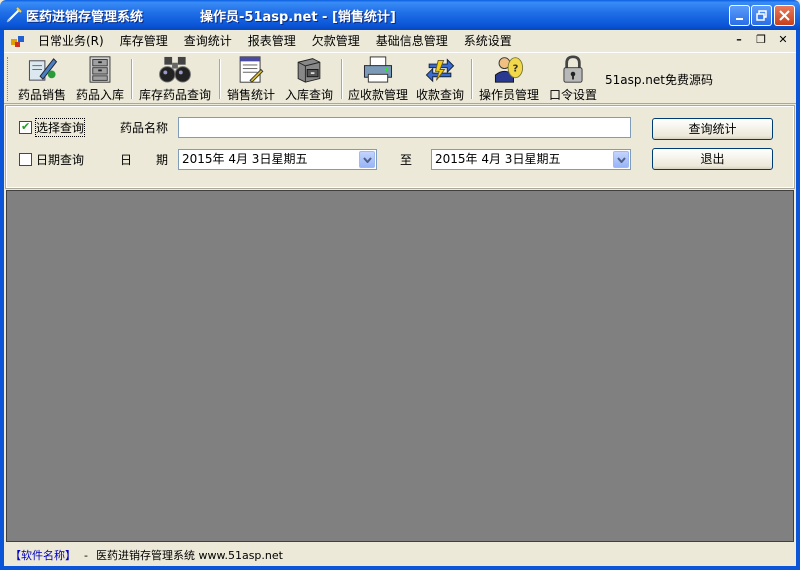 The height and width of the screenshot is (570, 800). Describe the element at coordinates (25, 159) in the screenshot. I see `date-query-checkbox` at that location.